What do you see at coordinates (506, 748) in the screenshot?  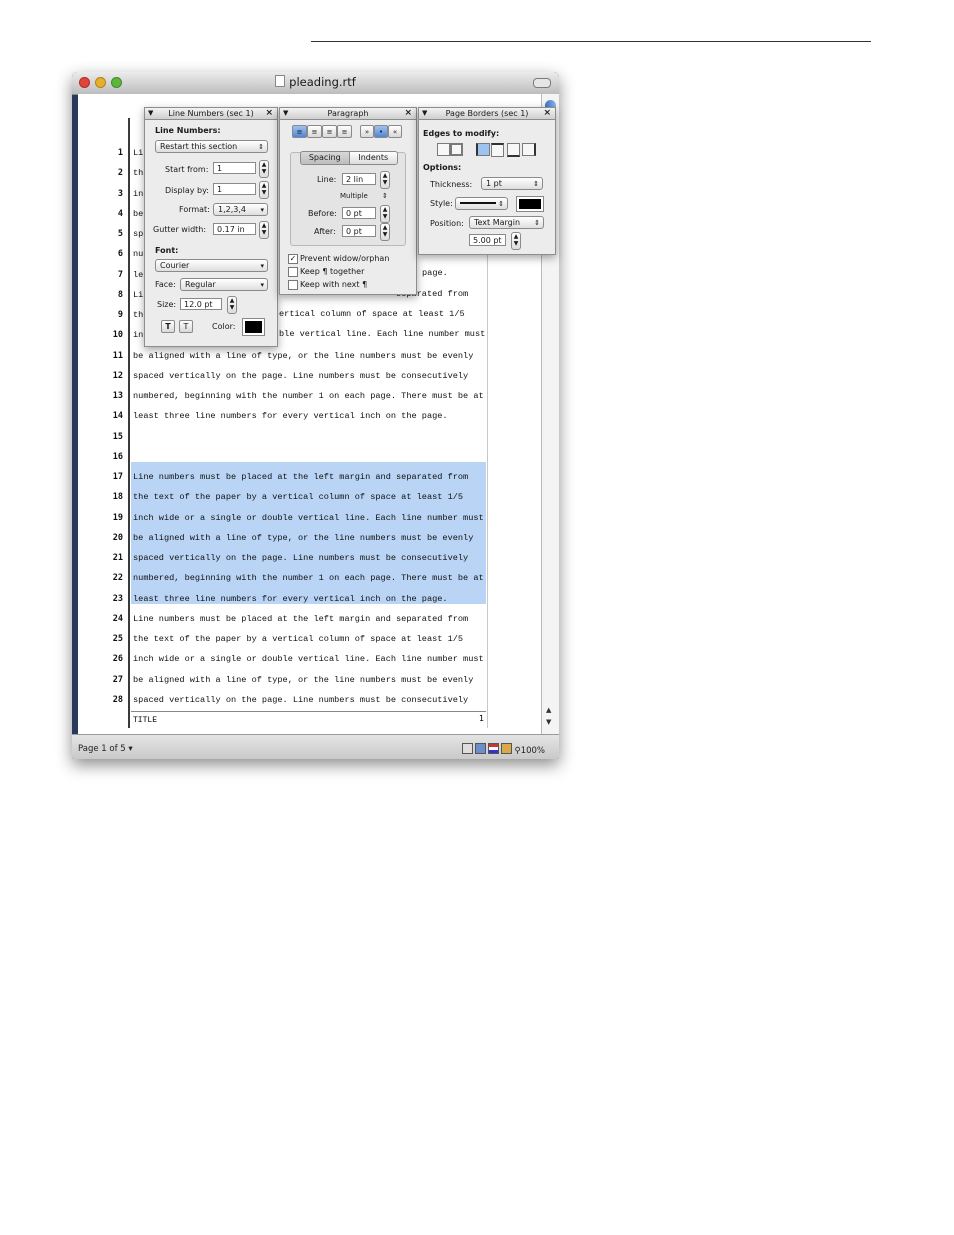 I see `spelling-icon` at bounding box center [506, 748].